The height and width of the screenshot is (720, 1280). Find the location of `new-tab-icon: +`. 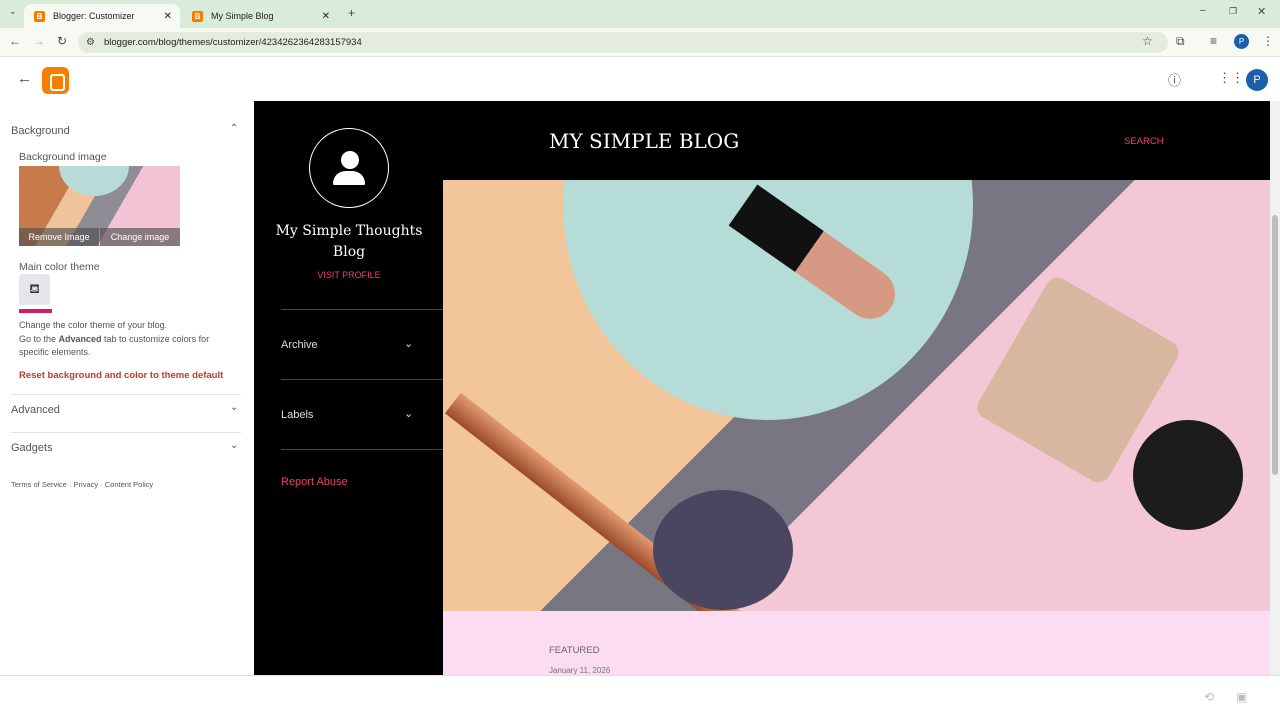

new-tab-icon: + is located at coordinates (351, 13).